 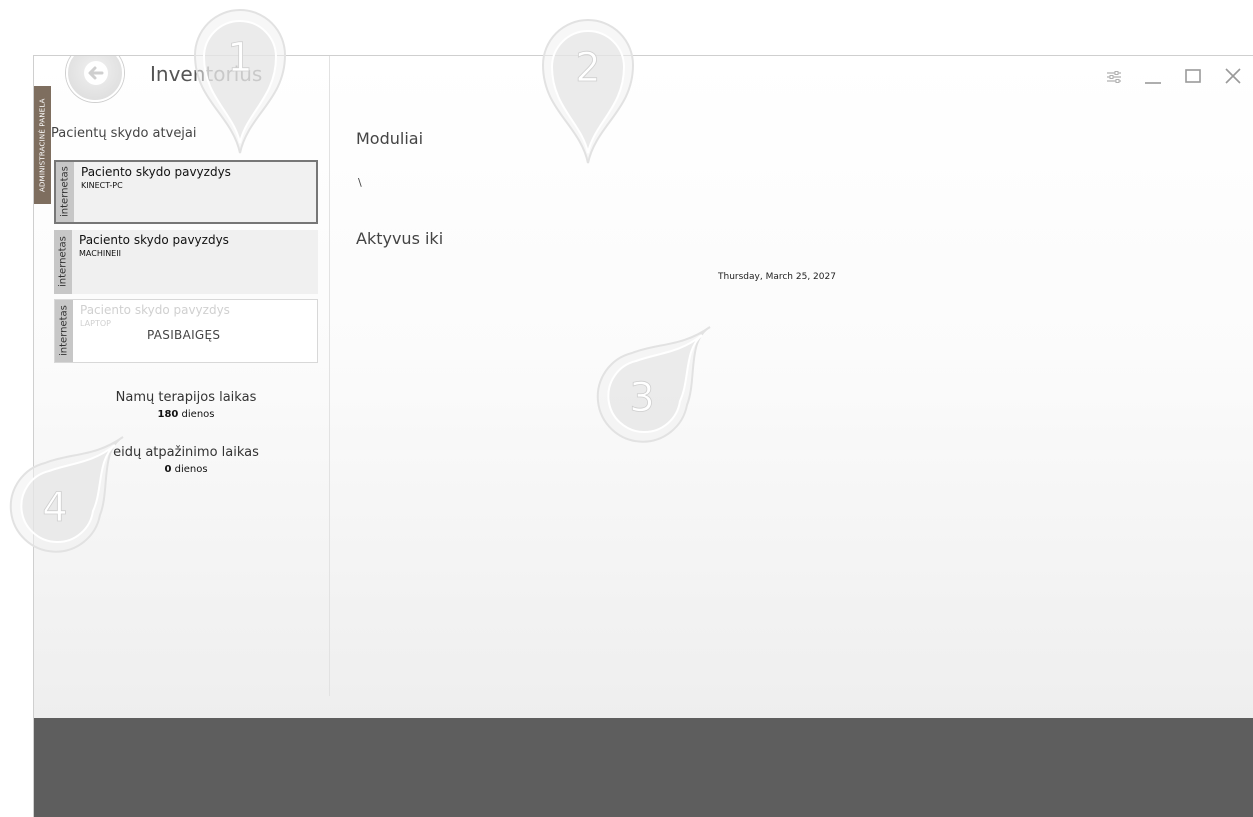 I want to click on callout-number: 1, so click(x=239, y=58).